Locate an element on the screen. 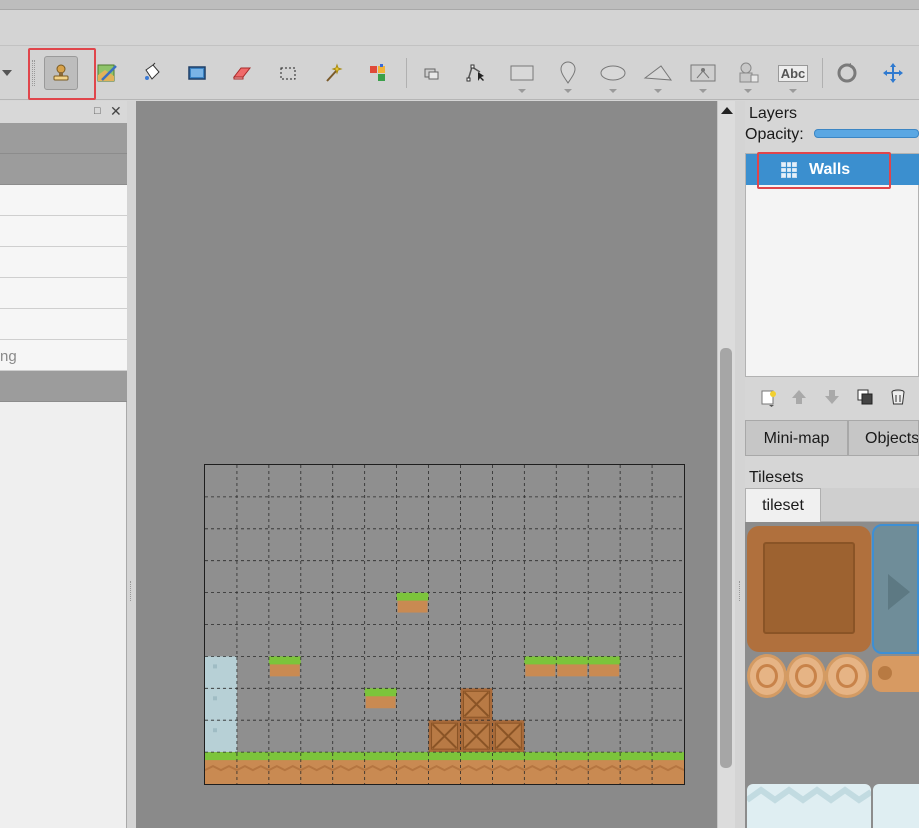 The width and height of the screenshot is (919, 828). tab-mini-map-label: Mini-map is located at coordinates (796, 438).